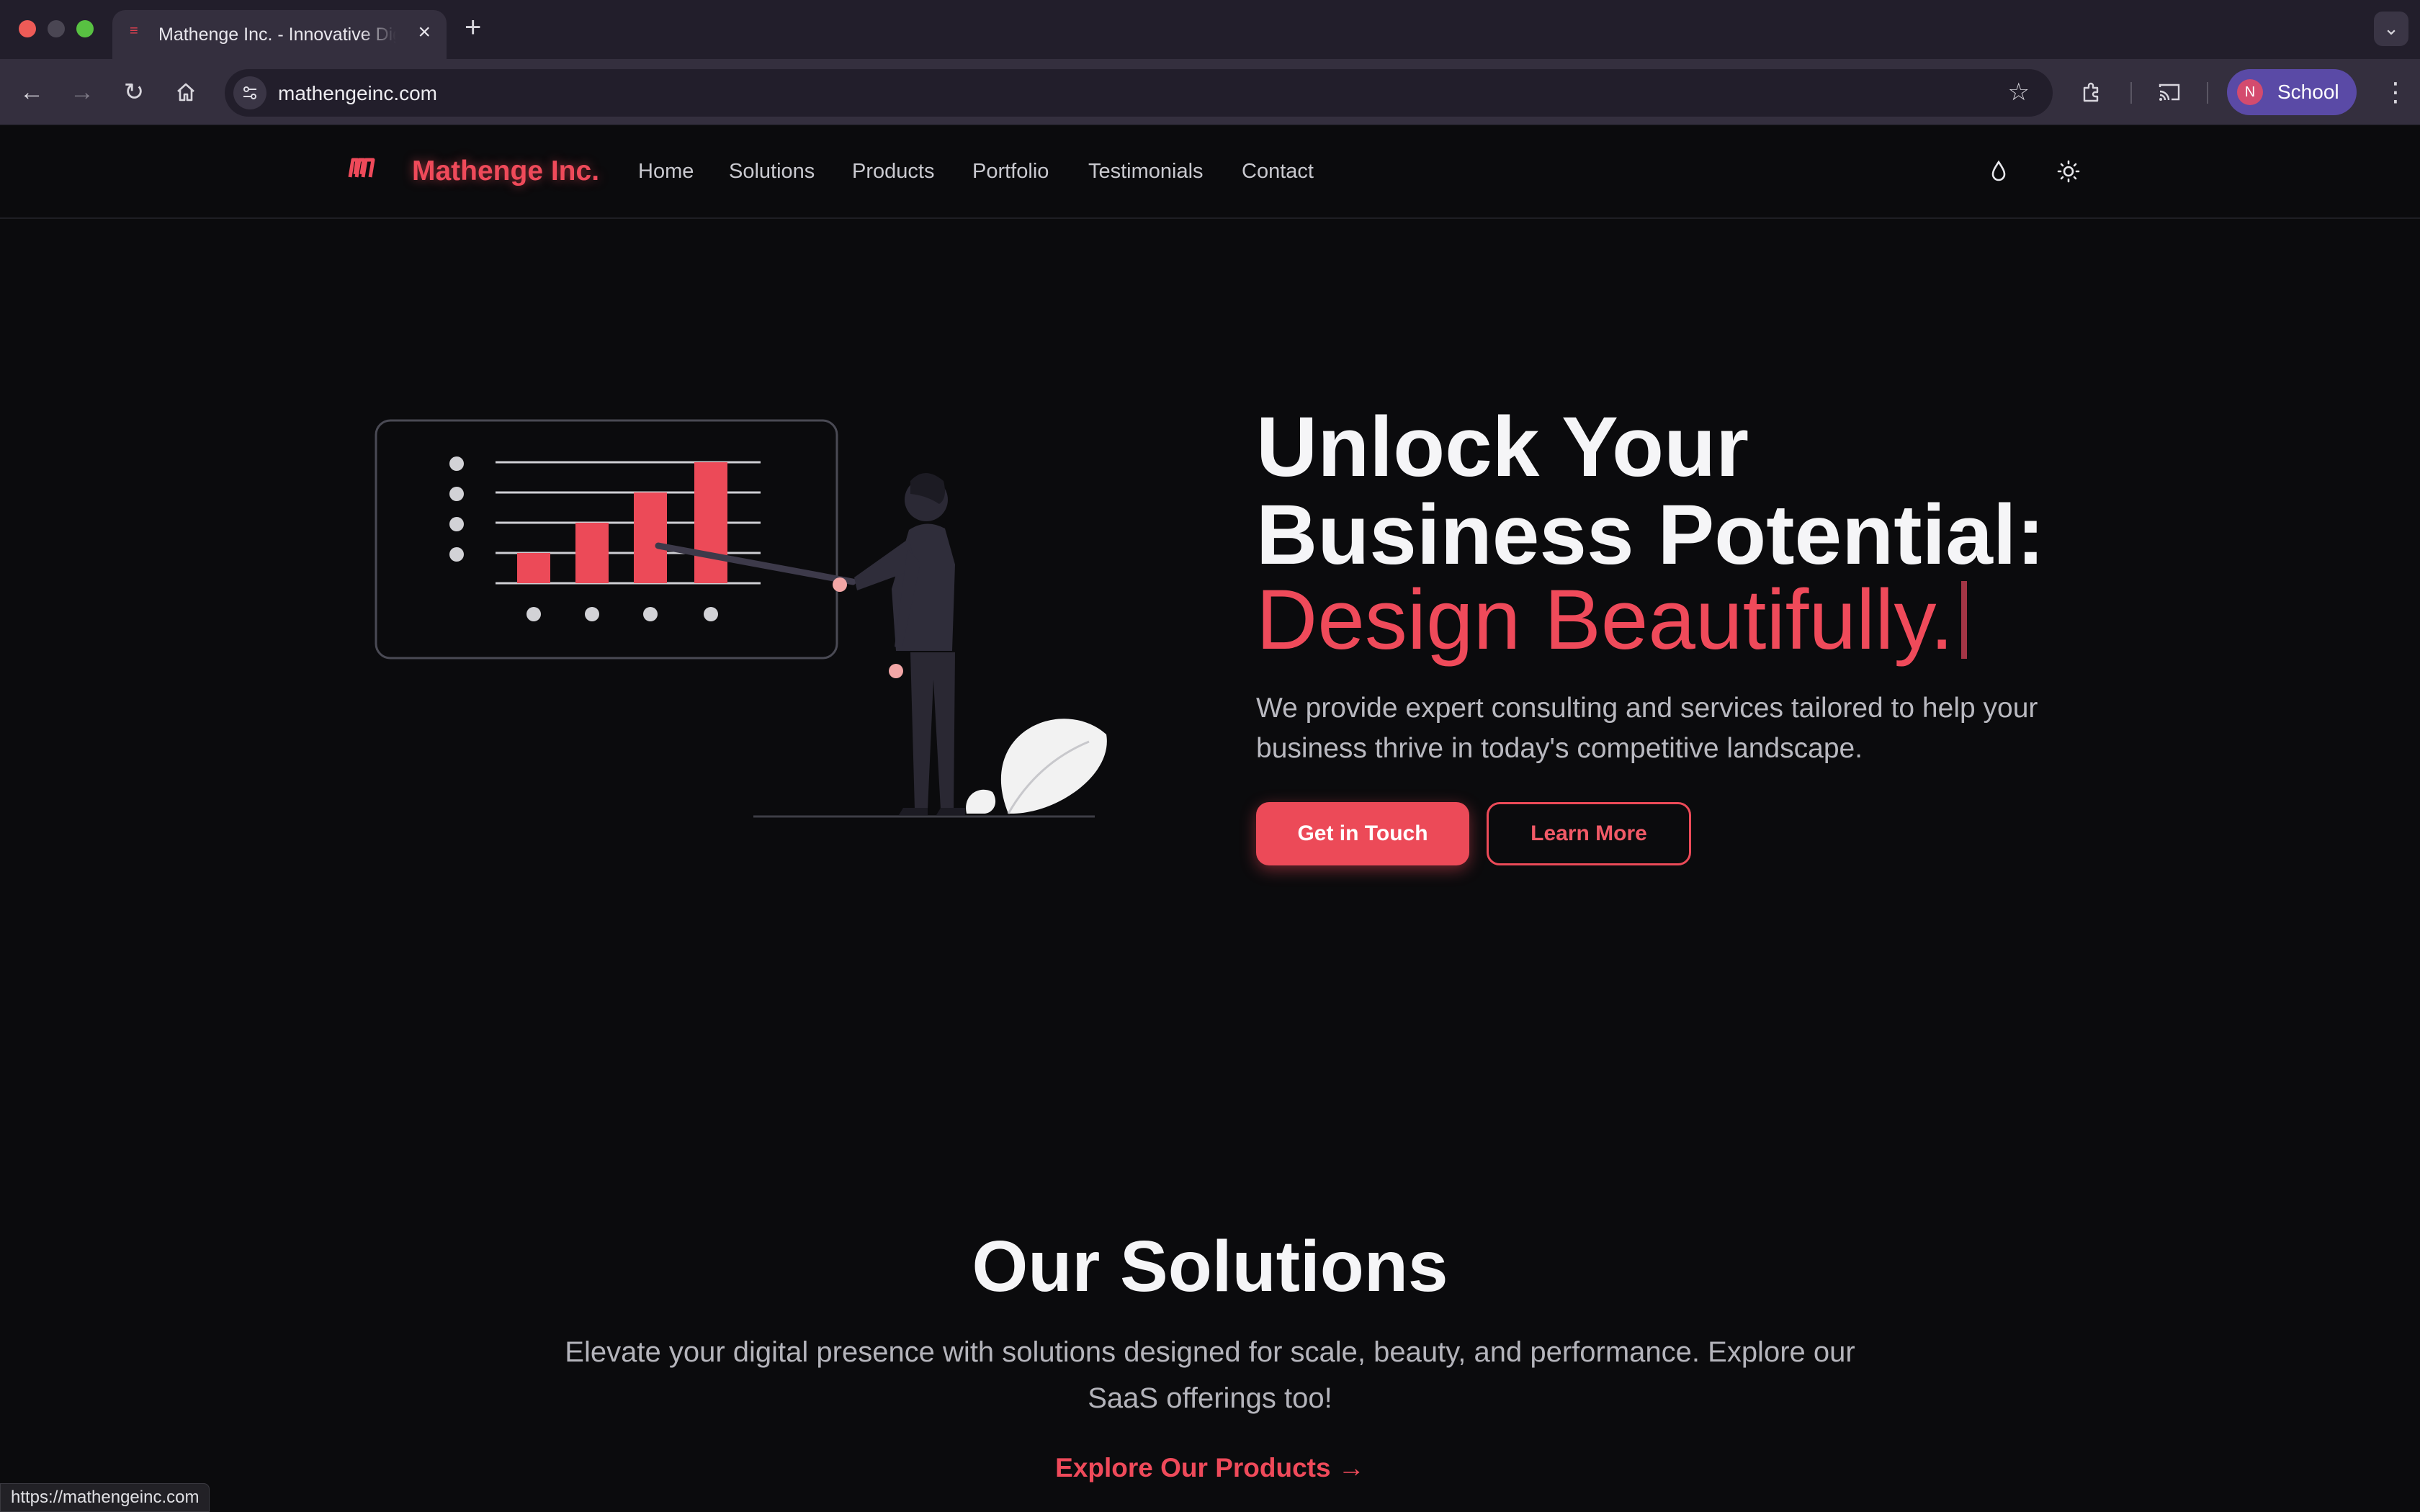 The height and width of the screenshot is (1512, 2420). I want to click on favicon-icon: ≡, so click(134, 31).